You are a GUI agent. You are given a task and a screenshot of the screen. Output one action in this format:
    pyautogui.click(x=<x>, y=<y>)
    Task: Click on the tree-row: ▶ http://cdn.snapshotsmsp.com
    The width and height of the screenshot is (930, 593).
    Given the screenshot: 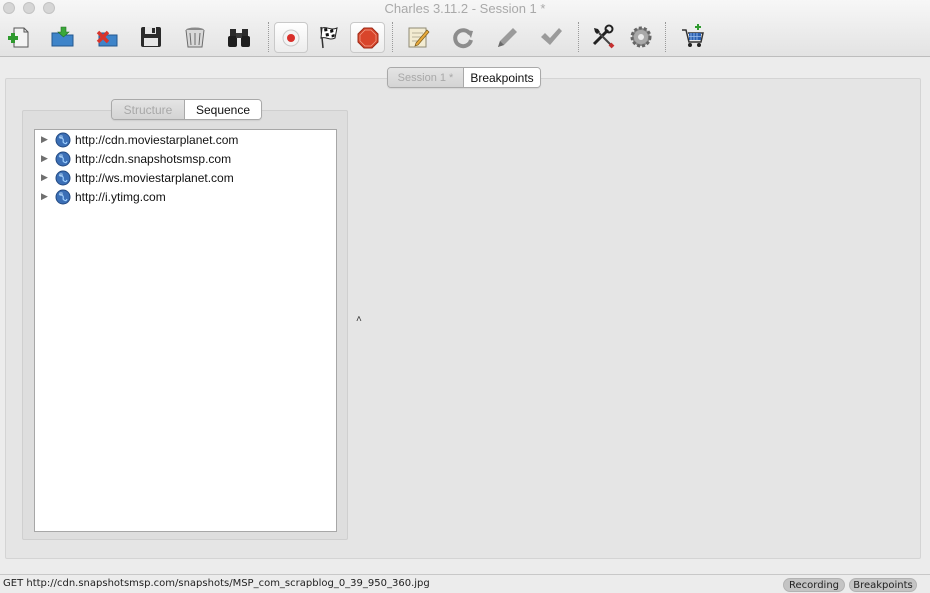 What is the action you would take?
    pyautogui.click(x=185, y=158)
    